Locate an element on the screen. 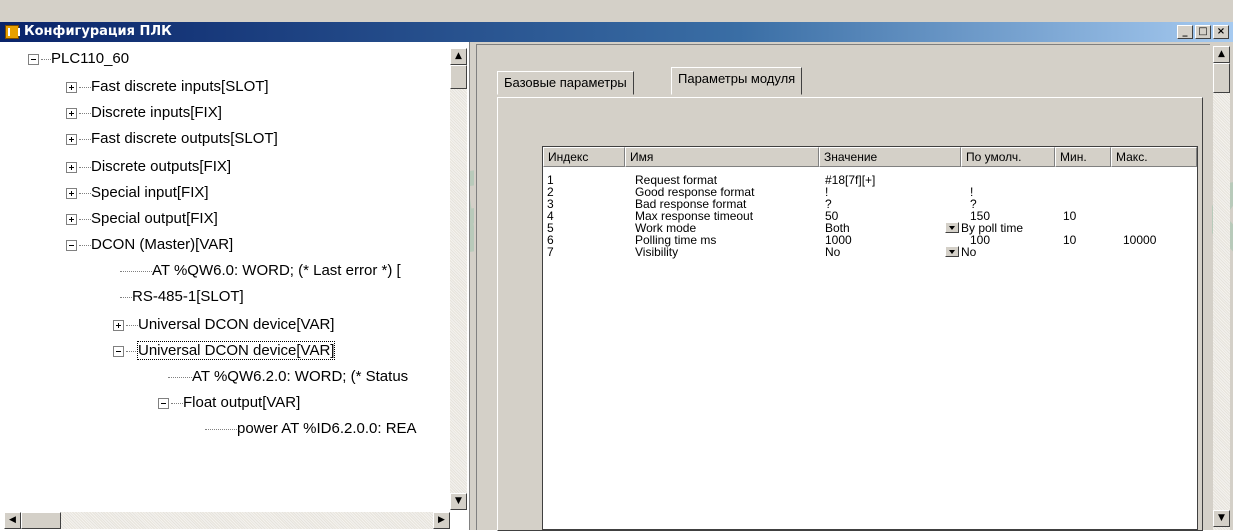 The height and width of the screenshot is (531, 1233). tree-scroll-thumb is located at coordinates (458, 77).